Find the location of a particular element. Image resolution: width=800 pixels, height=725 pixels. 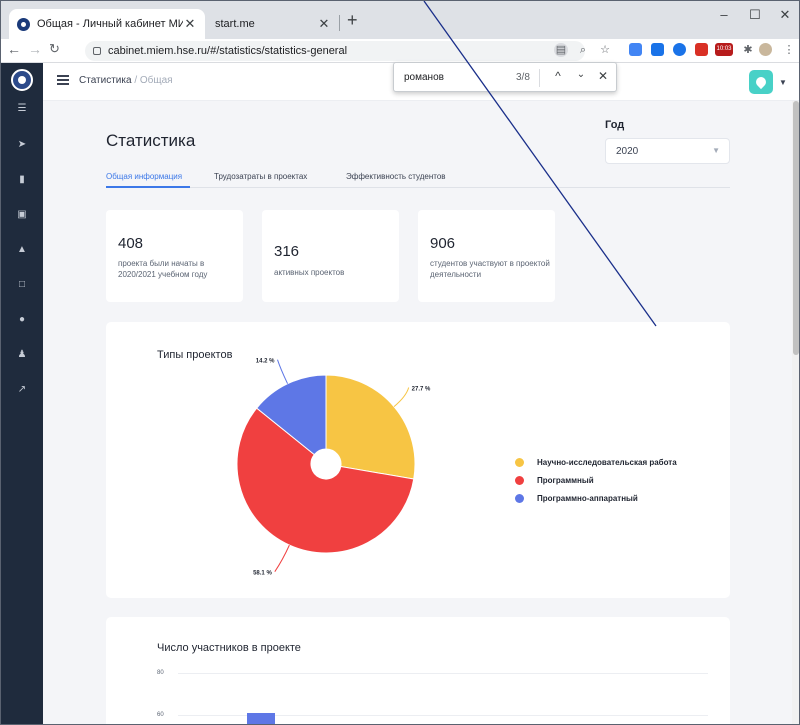

year-select: 2020 ▼ is located at coordinates (667, 151).